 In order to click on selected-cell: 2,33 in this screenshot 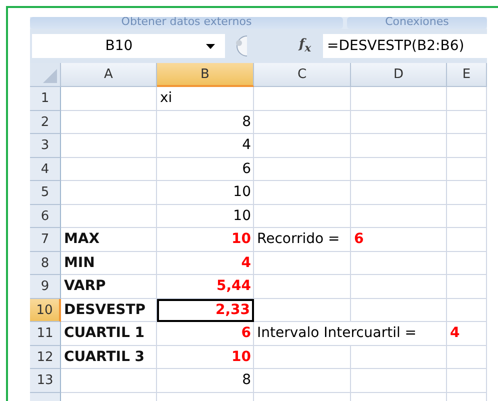, I will do `click(205, 310)`.